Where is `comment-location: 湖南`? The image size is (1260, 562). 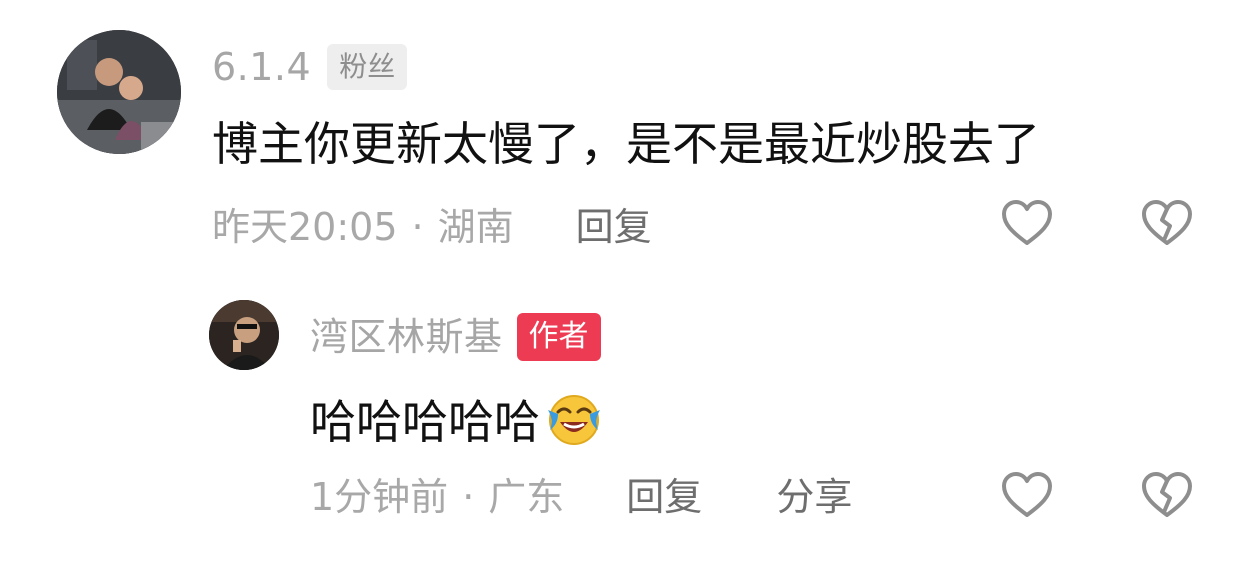 comment-location: 湖南 is located at coordinates (475, 227).